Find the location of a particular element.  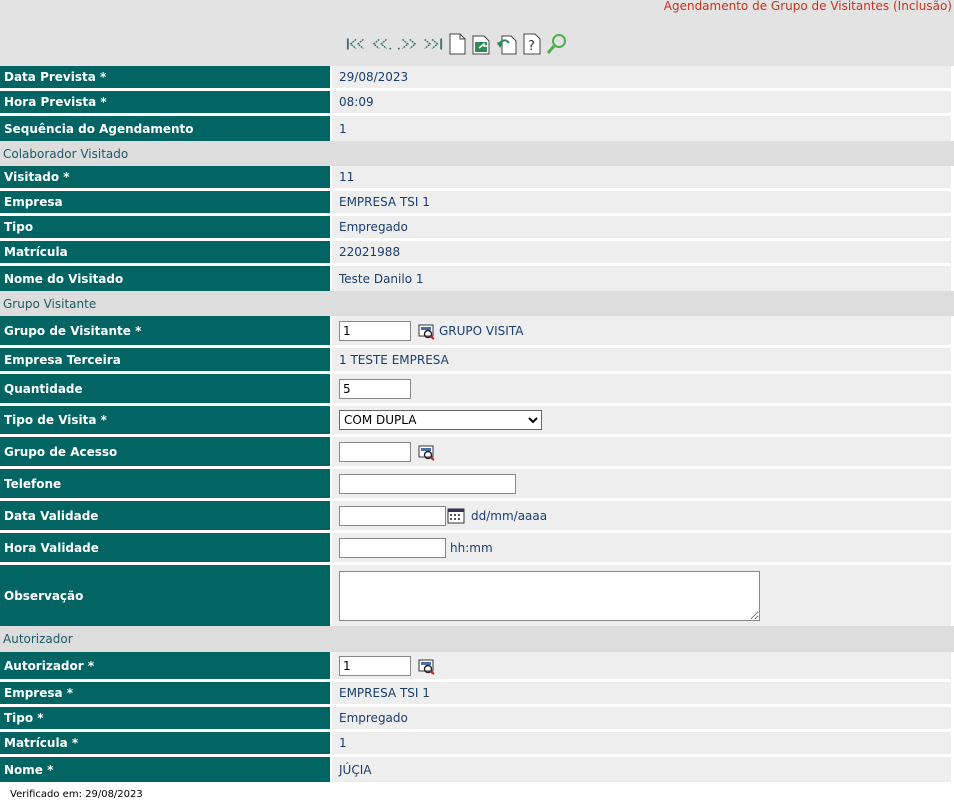

label-empresa: Empresa is located at coordinates (165, 202).